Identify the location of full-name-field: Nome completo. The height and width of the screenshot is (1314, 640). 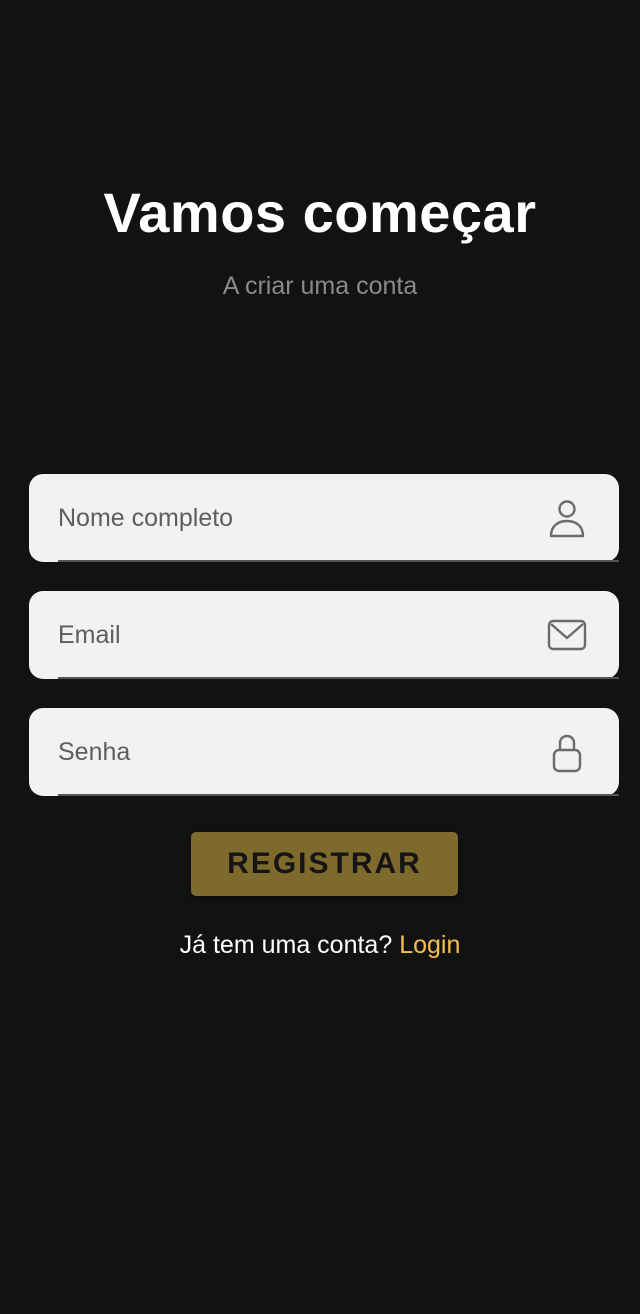
(324, 518).